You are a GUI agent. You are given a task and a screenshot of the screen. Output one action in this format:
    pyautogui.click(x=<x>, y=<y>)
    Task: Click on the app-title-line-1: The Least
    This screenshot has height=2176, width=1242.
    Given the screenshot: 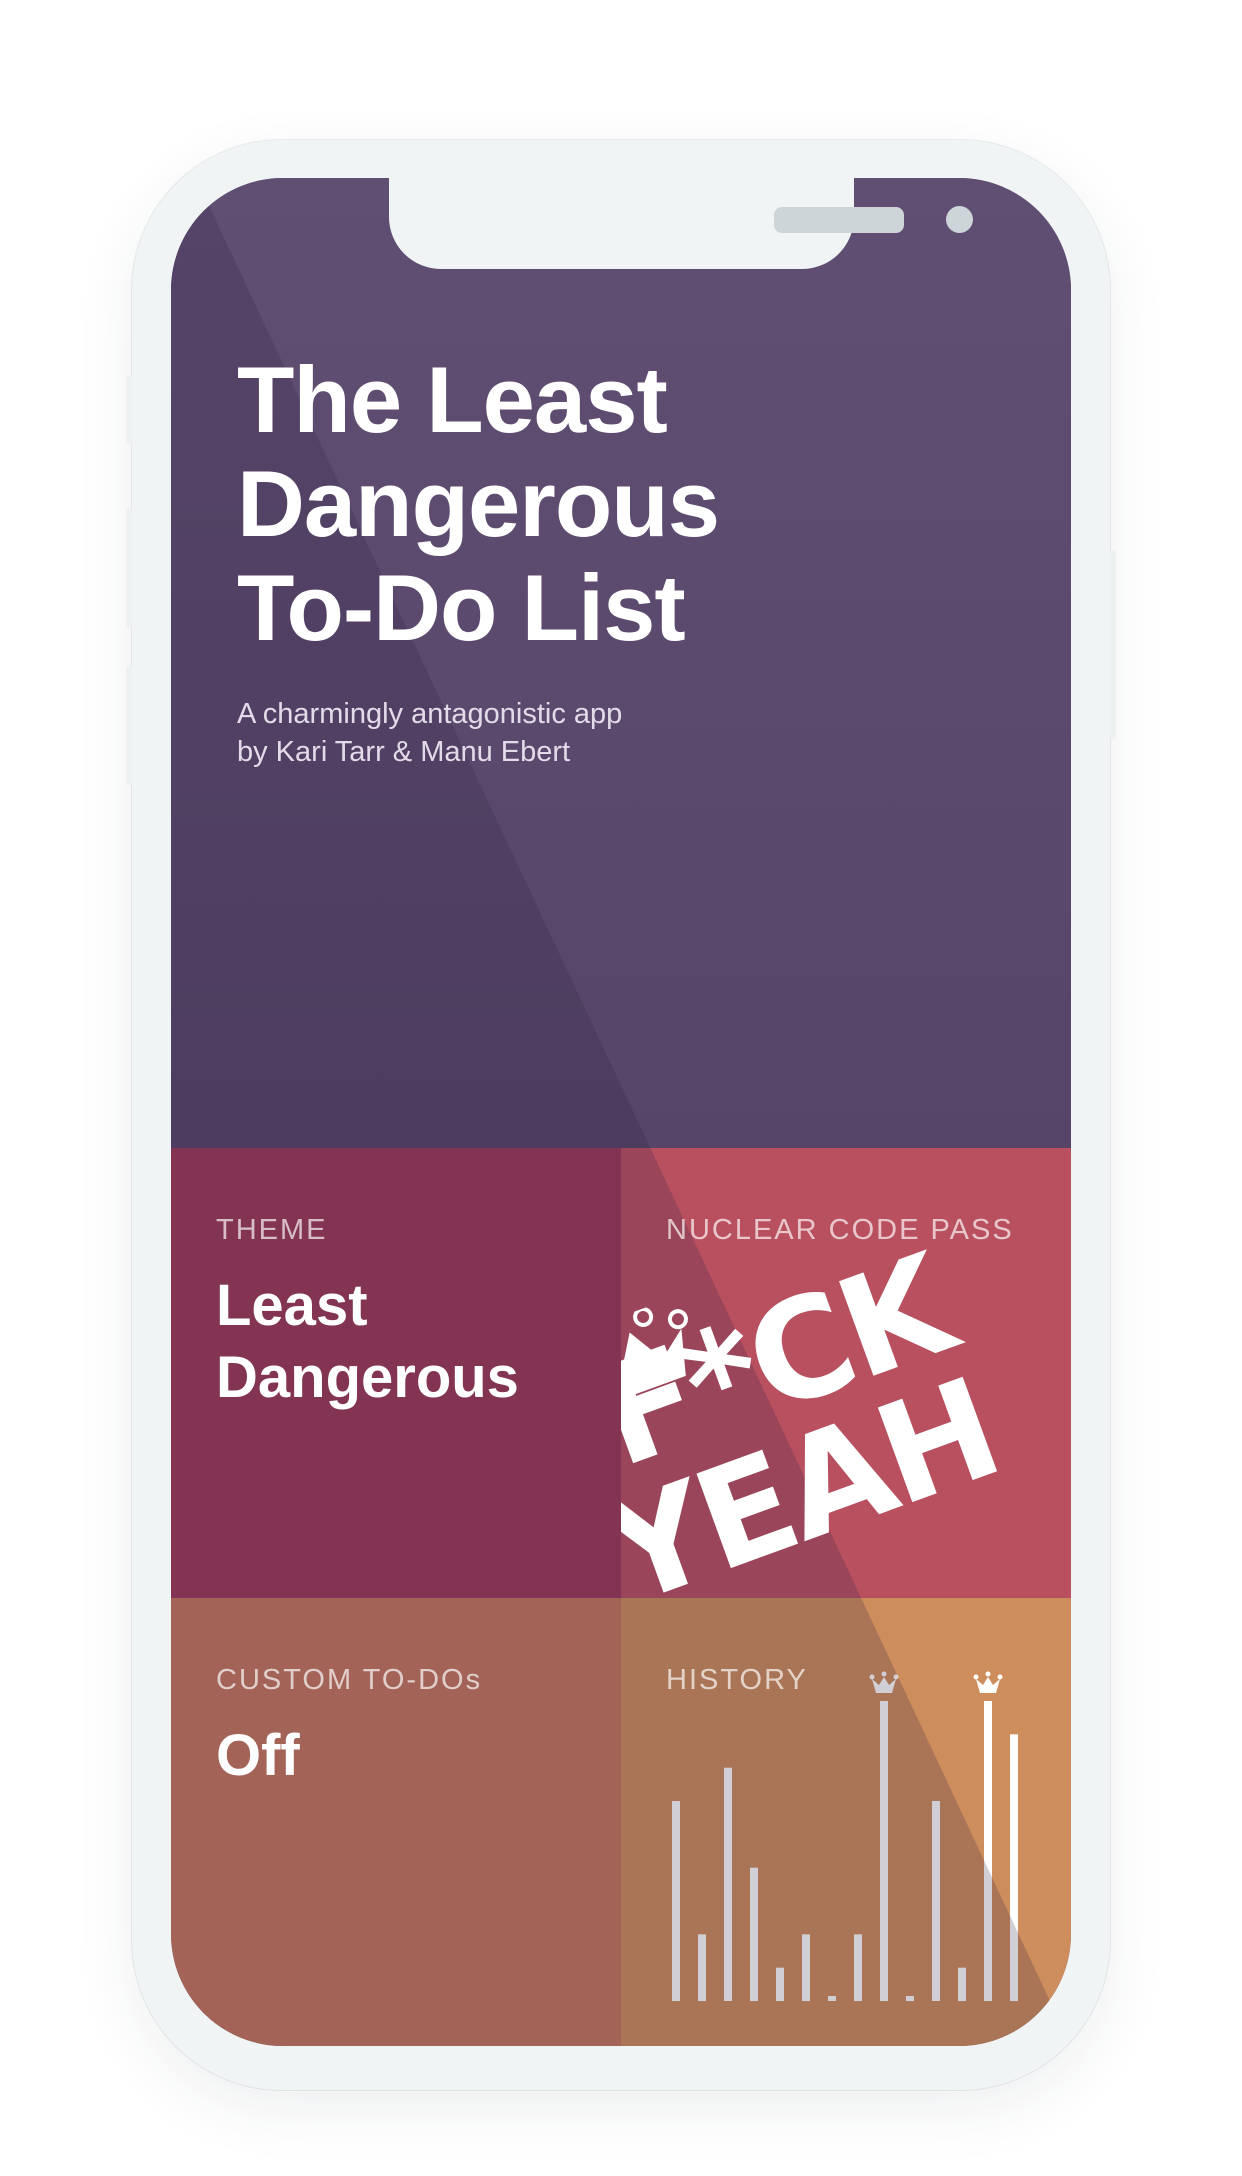 What is the action you would take?
    pyautogui.click(x=452, y=399)
    